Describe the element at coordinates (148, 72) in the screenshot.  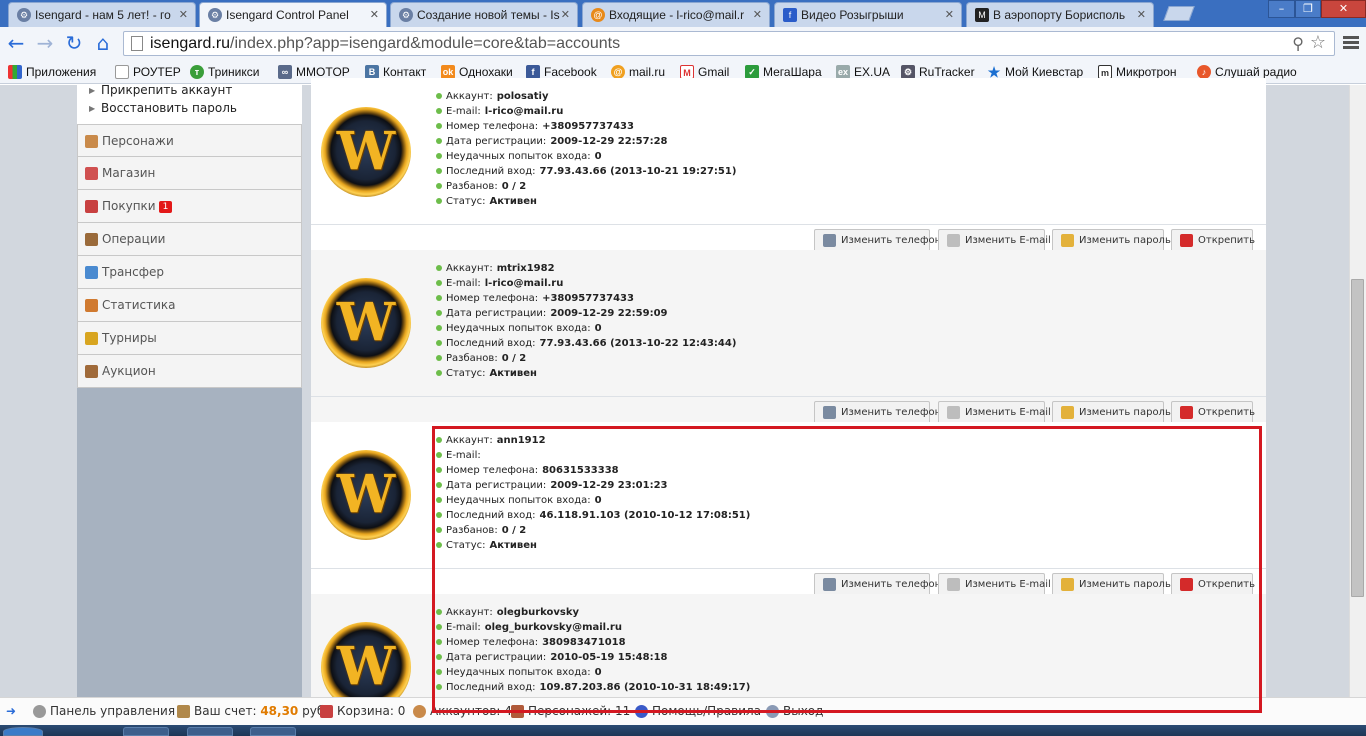
I see `bookmark-router: РОУТЕР` at that location.